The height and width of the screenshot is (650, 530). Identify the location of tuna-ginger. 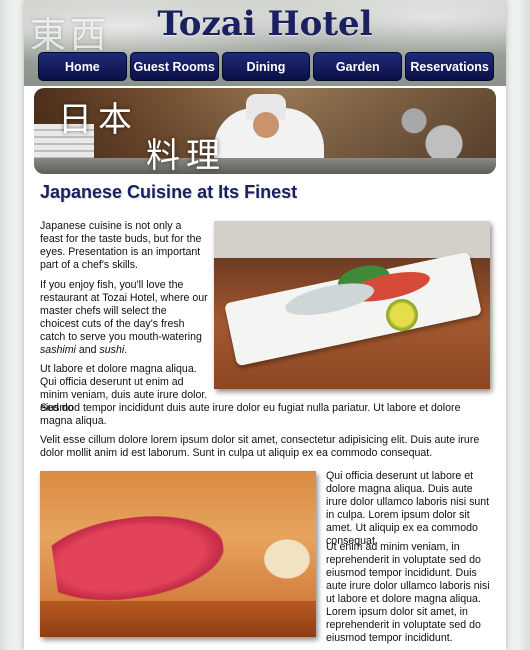
(284, 559).